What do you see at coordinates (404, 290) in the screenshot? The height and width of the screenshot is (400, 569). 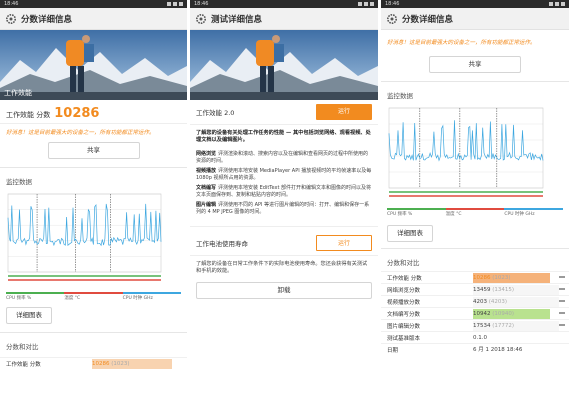 I see `compare-row-name: 网络浏览分数` at bounding box center [404, 290].